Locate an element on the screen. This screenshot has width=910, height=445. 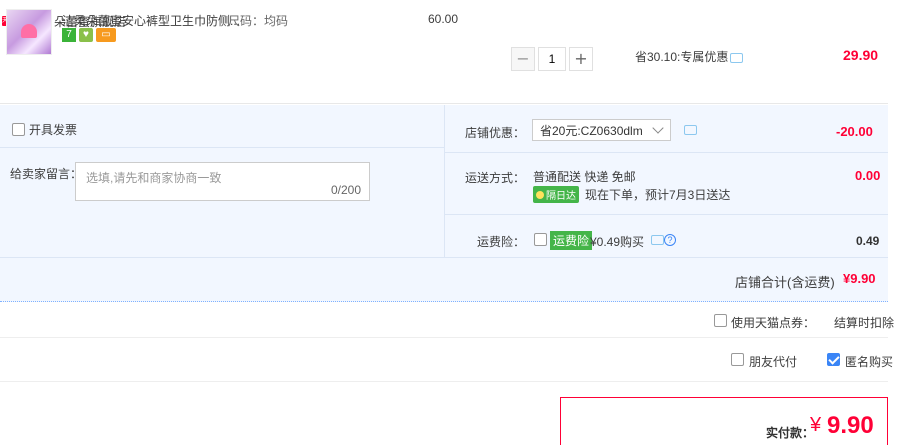
payment-total: 9.90 is located at coordinates (850, 425).